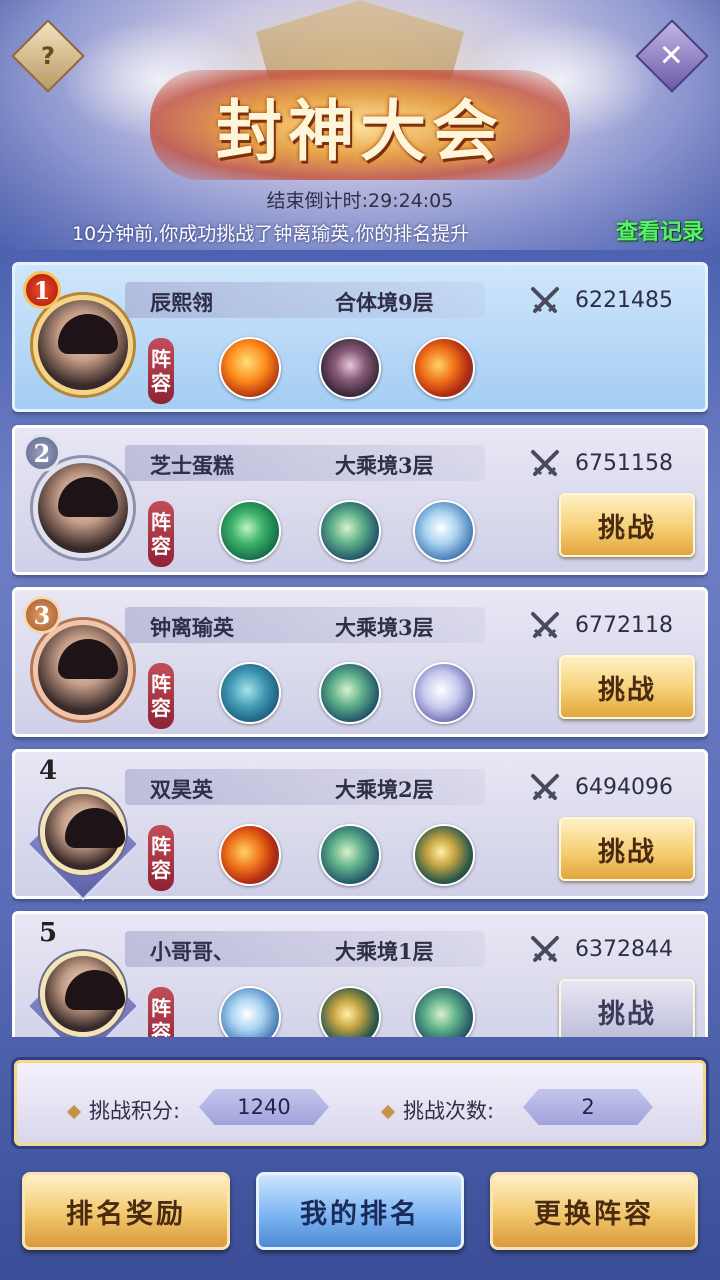 This screenshot has width=720, height=1280. What do you see at coordinates (264, 1107) in the screenshot?
I see `points-value: 1240` at bounding box center [264, 1107].